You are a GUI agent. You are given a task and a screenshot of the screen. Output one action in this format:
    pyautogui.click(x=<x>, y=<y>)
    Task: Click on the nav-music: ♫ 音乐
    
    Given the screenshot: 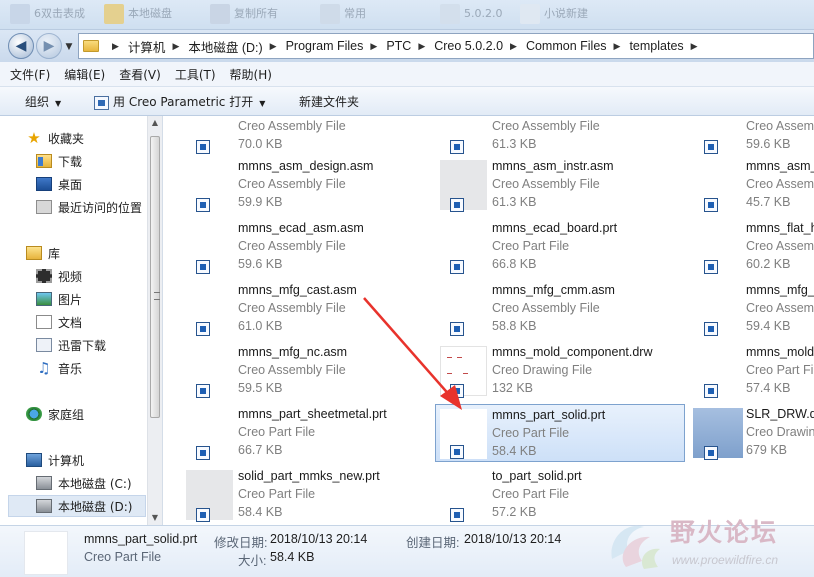 What is the action you would take?
    pyautogui.click(x=99, y=368)
    